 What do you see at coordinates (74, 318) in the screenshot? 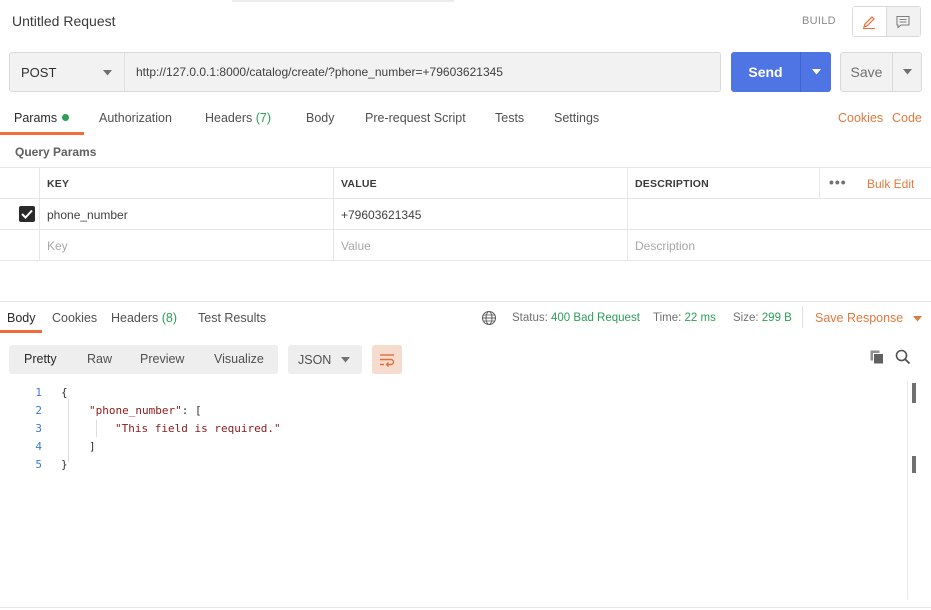
I see `response-tab-cookies: Cookies` at bounding box center [74, 318].